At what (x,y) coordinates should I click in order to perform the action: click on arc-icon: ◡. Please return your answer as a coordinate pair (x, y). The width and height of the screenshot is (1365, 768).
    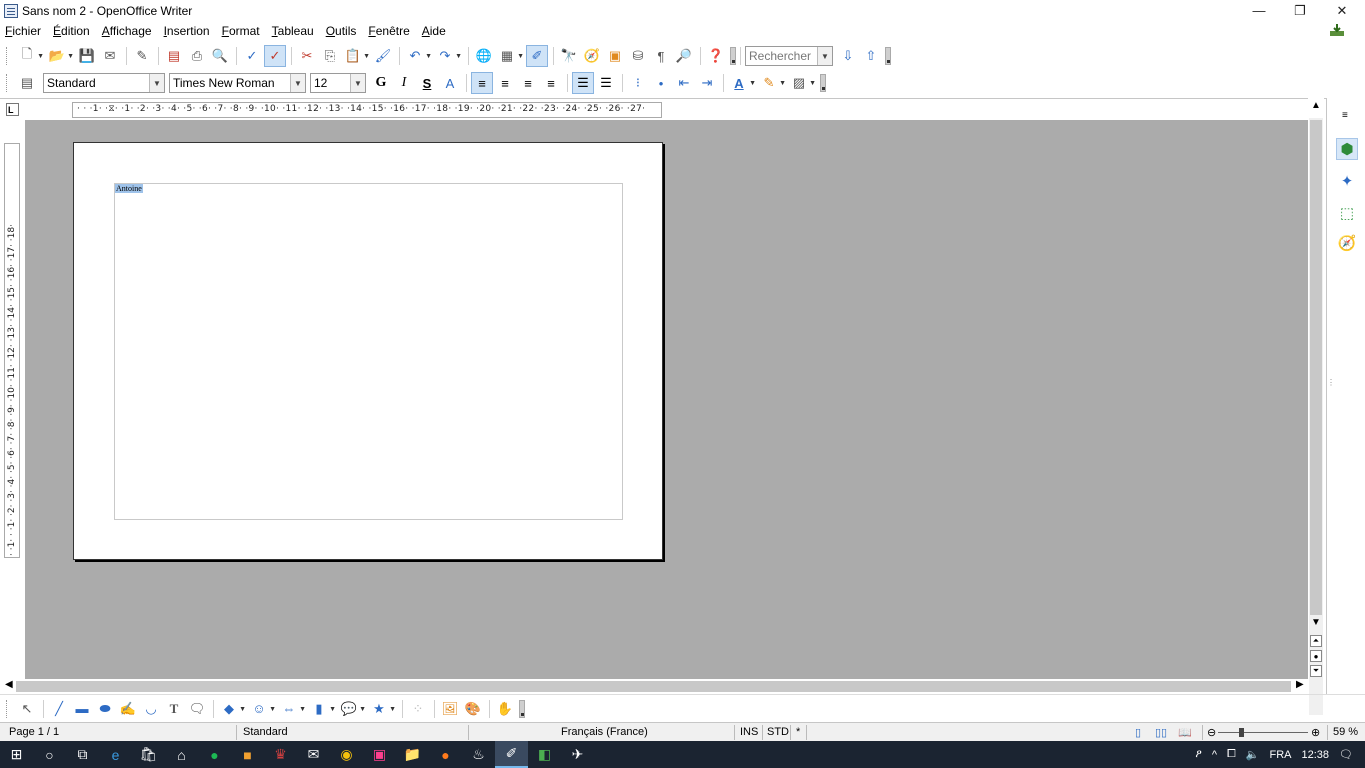
    Looking at the image, I should click on (151, 709).